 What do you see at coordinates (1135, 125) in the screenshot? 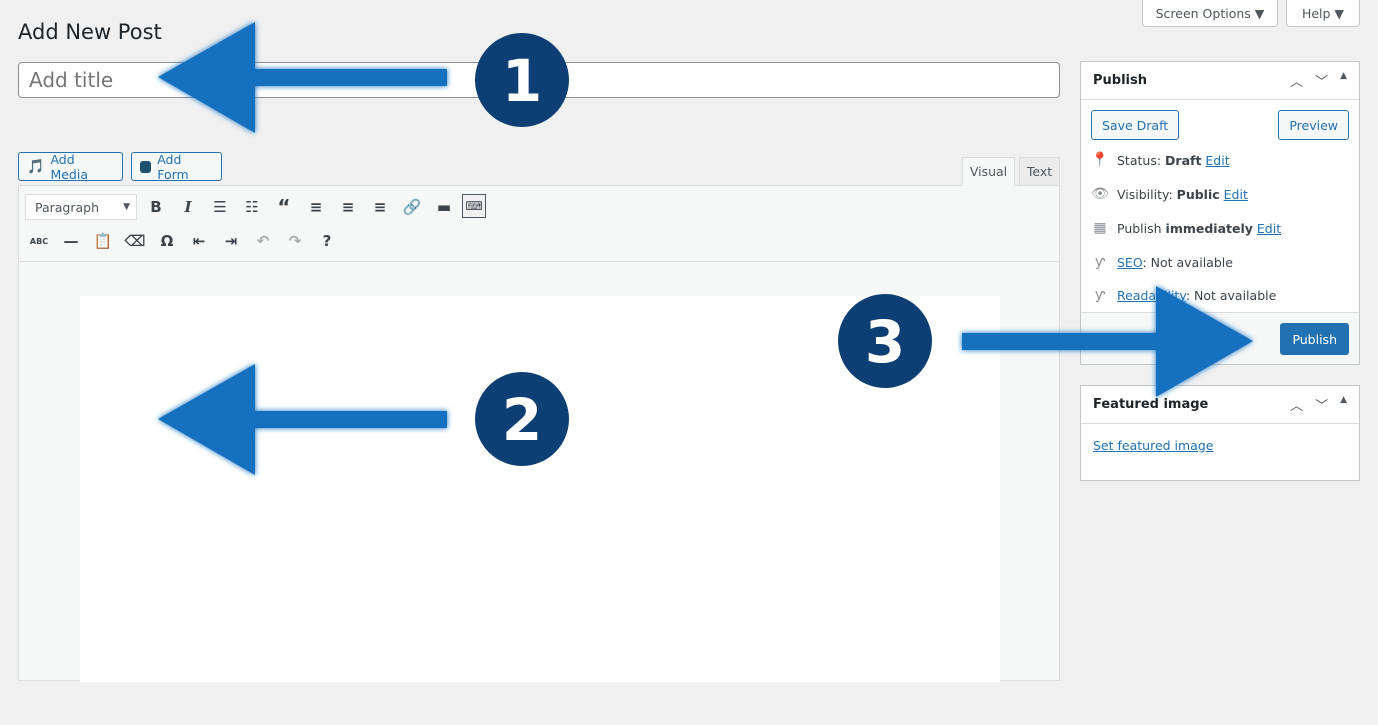
I see `save-draft-button: Save Draft` at bounding box center [1135, 125].